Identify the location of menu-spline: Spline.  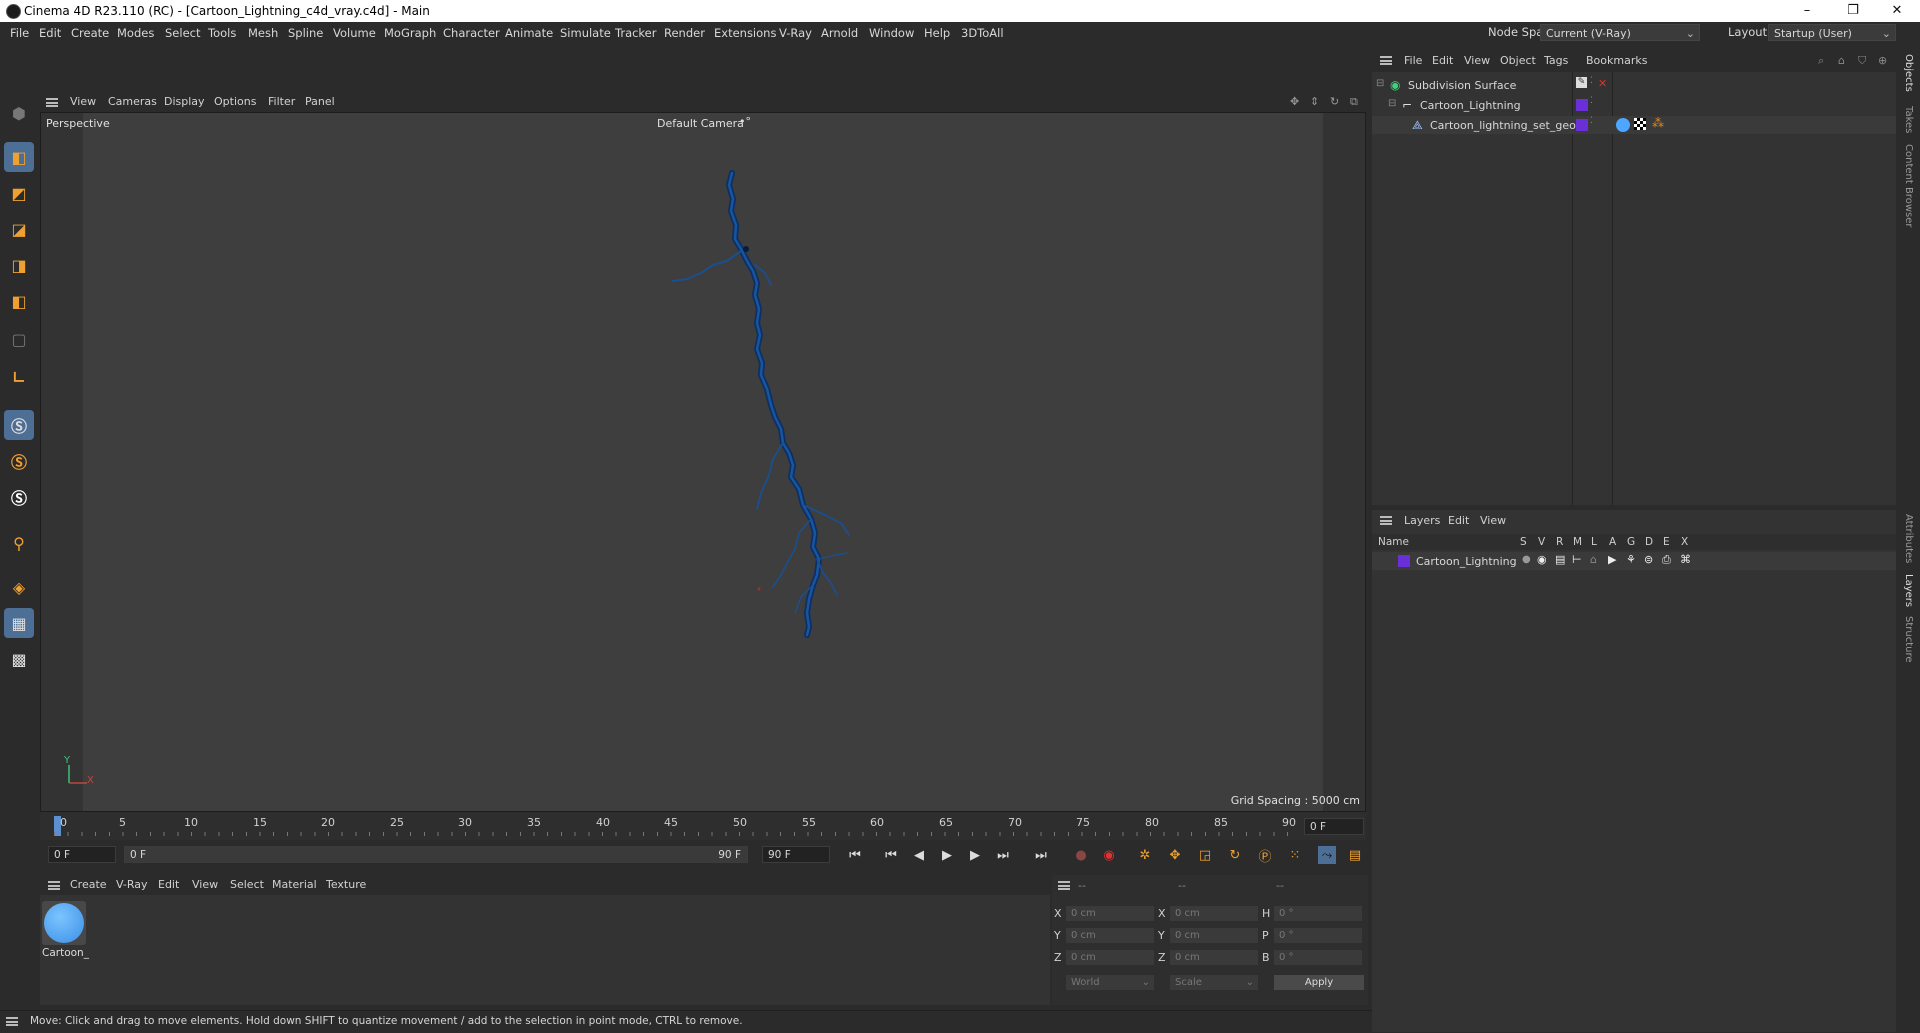
(305, 33).